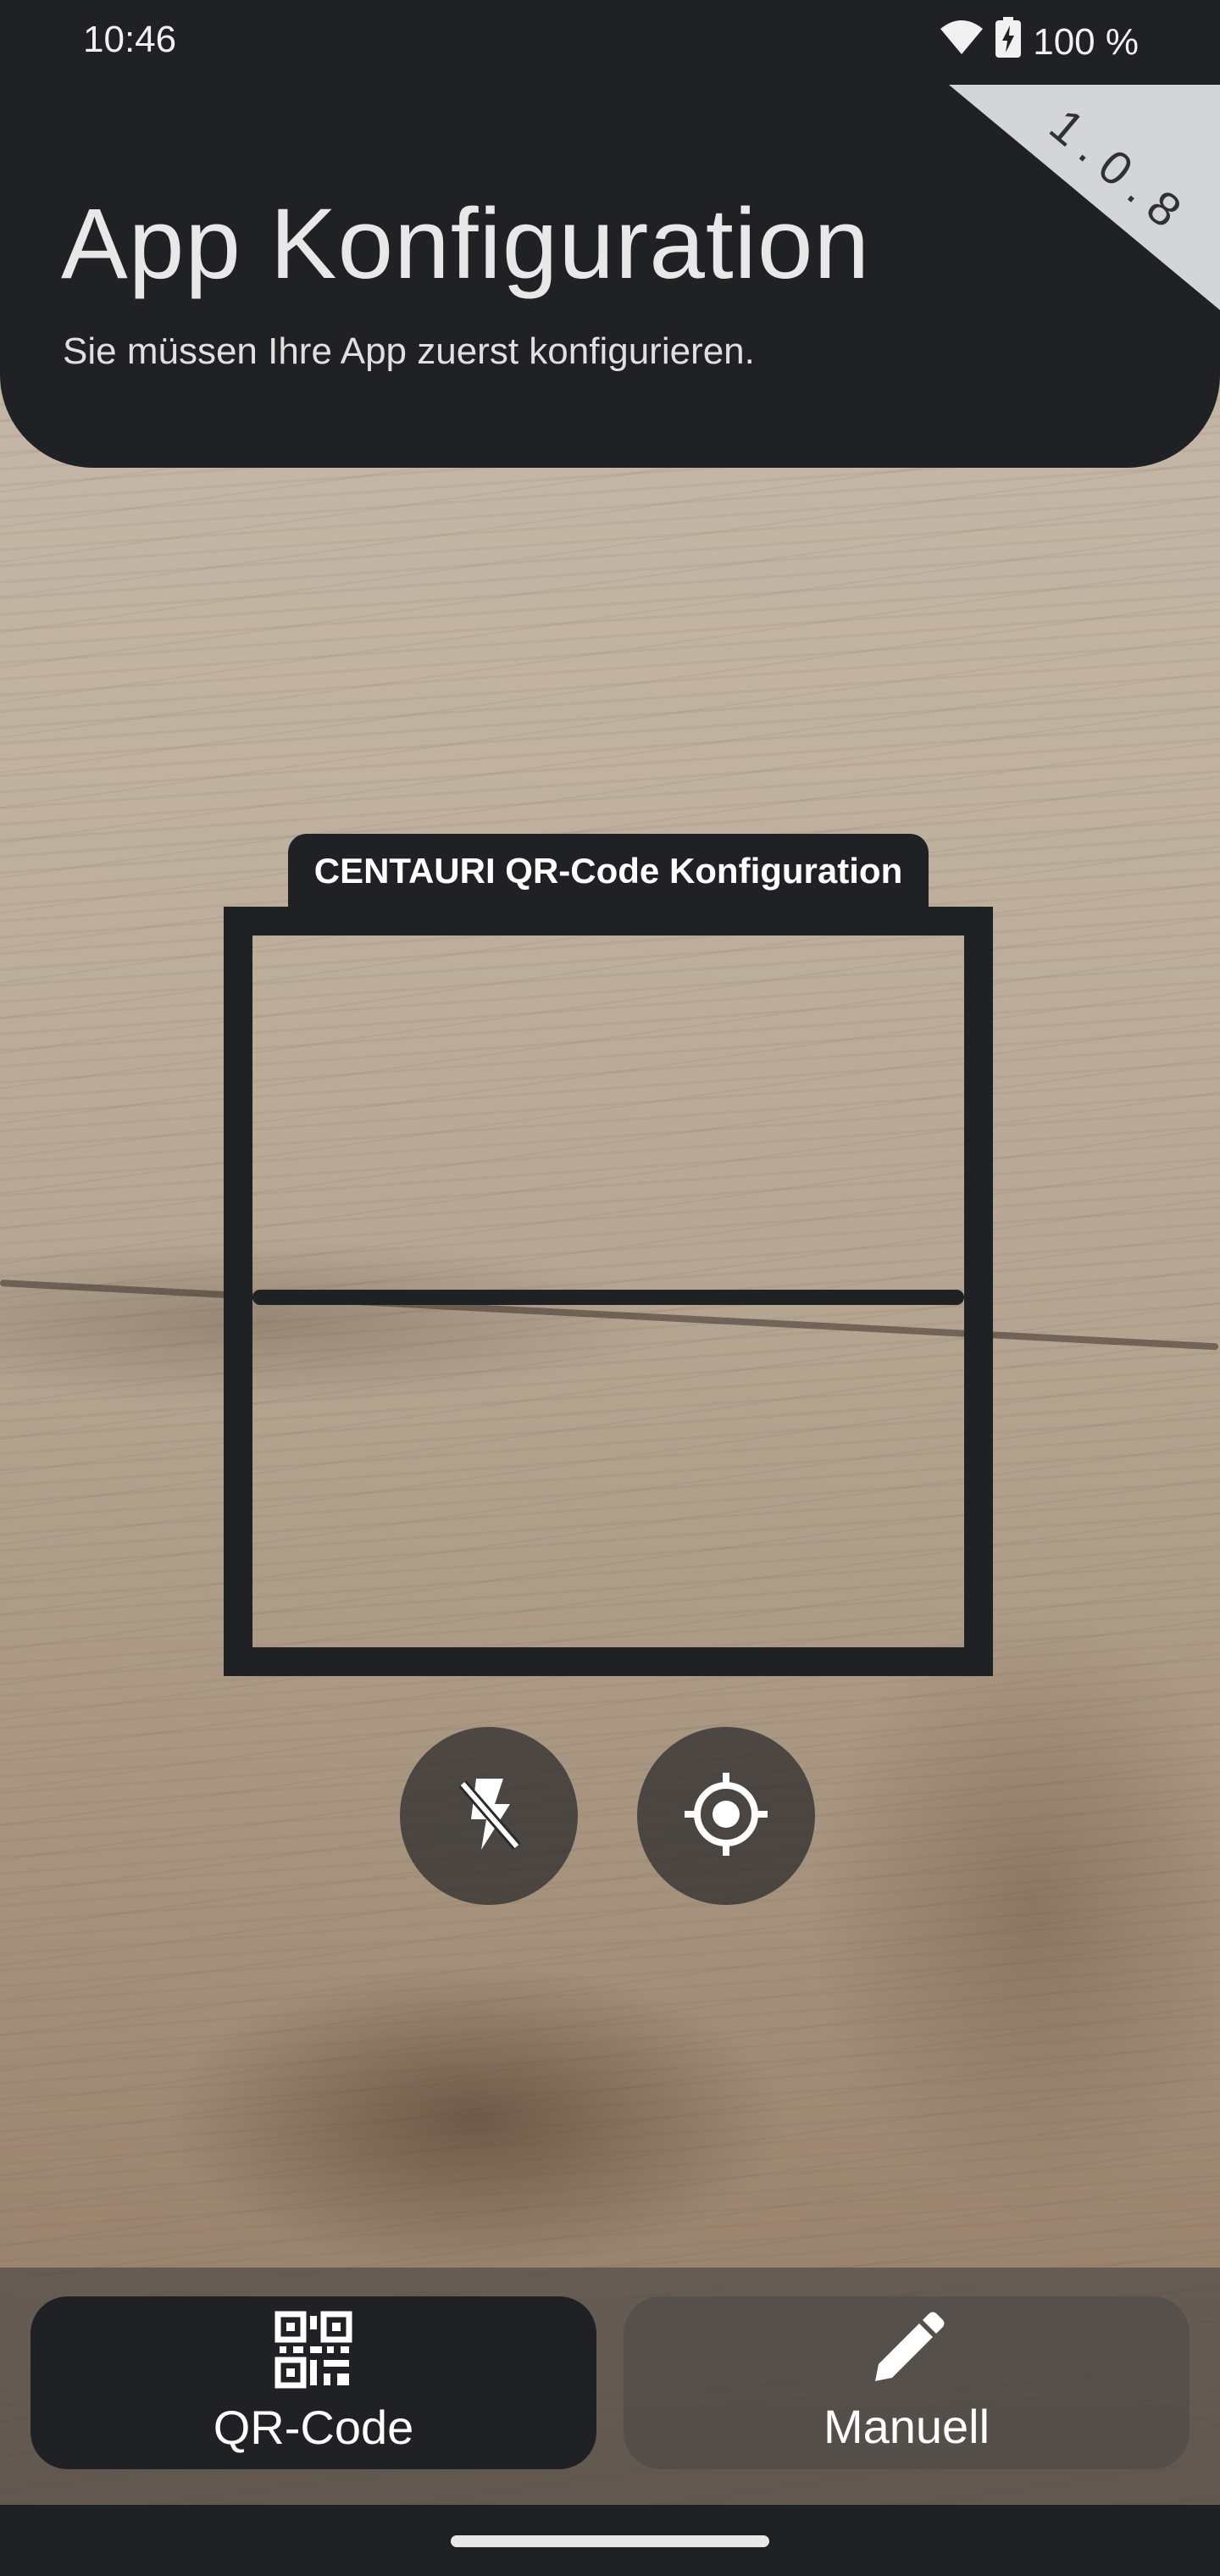  What do you see at coordinates (906, 2426) in the screenshot?
I see `nav-item-label: Manuell` at bounding box center [906, 2426].